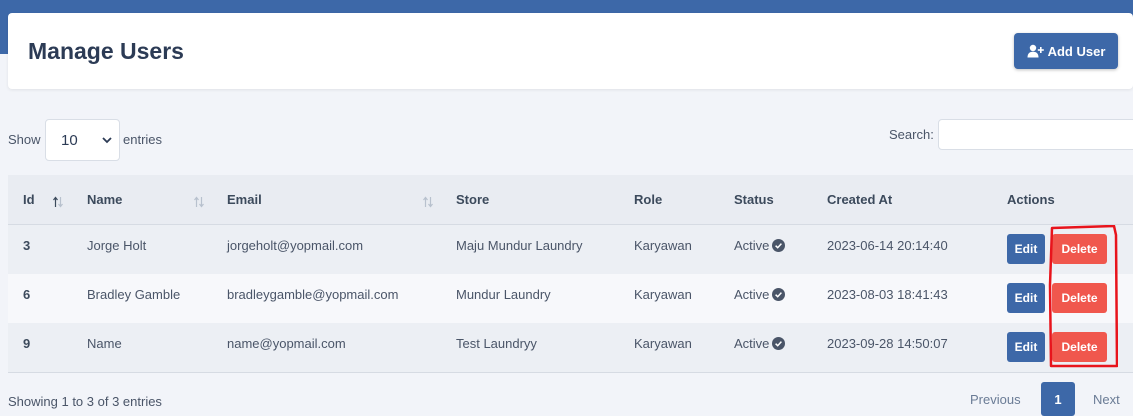  I want to click on pagination-page-1: 1, so click(1058, 399).